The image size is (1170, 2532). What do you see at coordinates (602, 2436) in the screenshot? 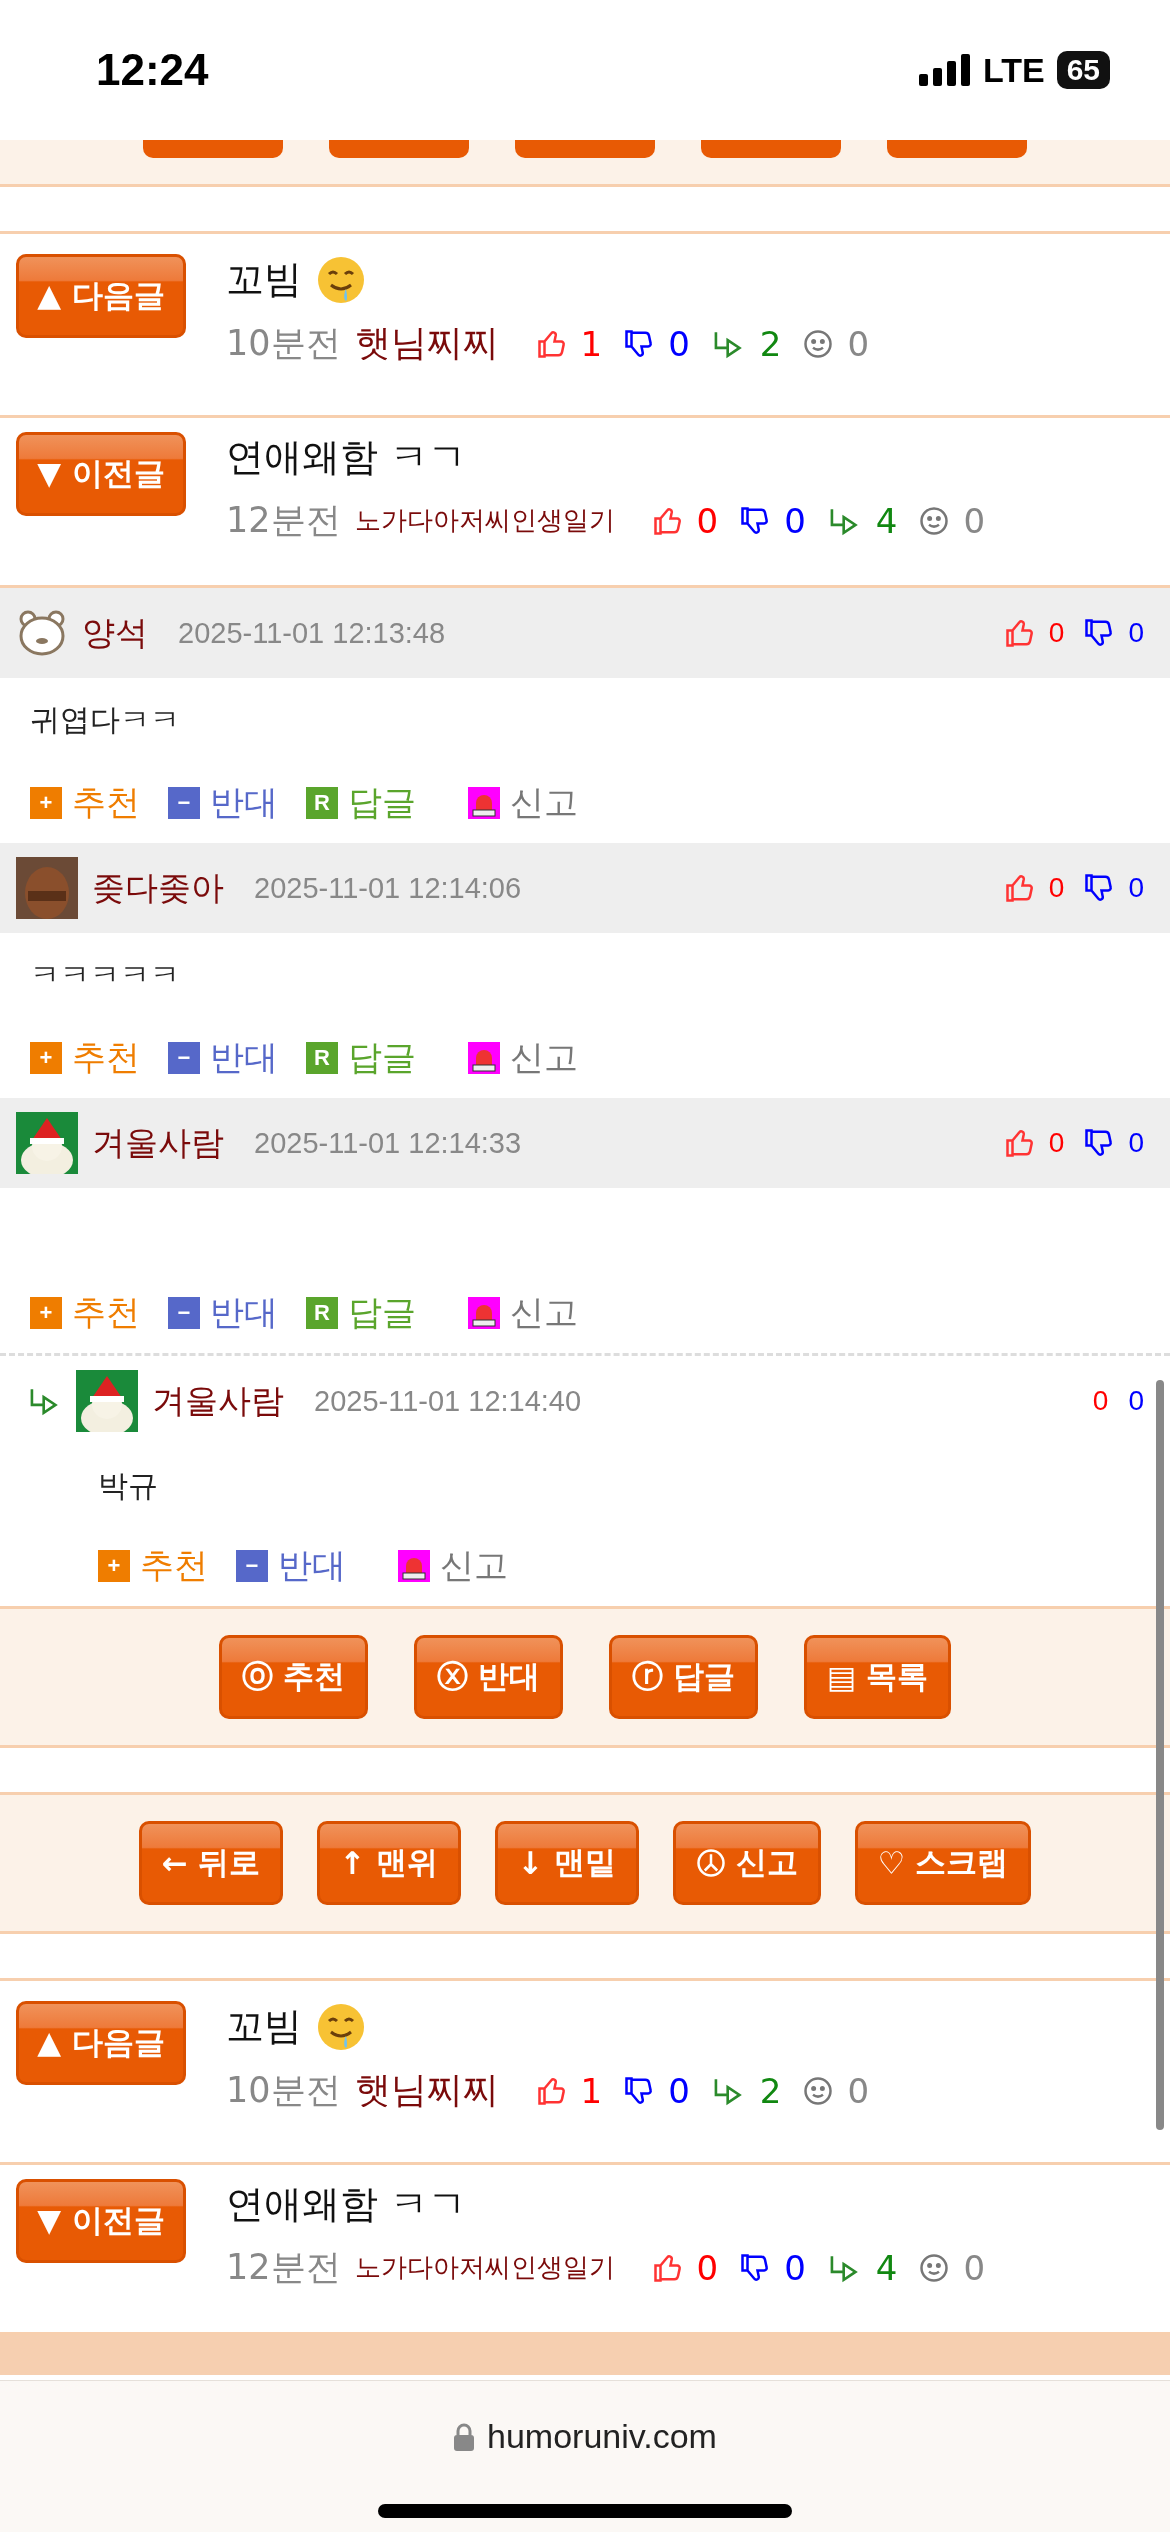
I see `url-text: humoruniv.com` at bounding box center [602, 2436].